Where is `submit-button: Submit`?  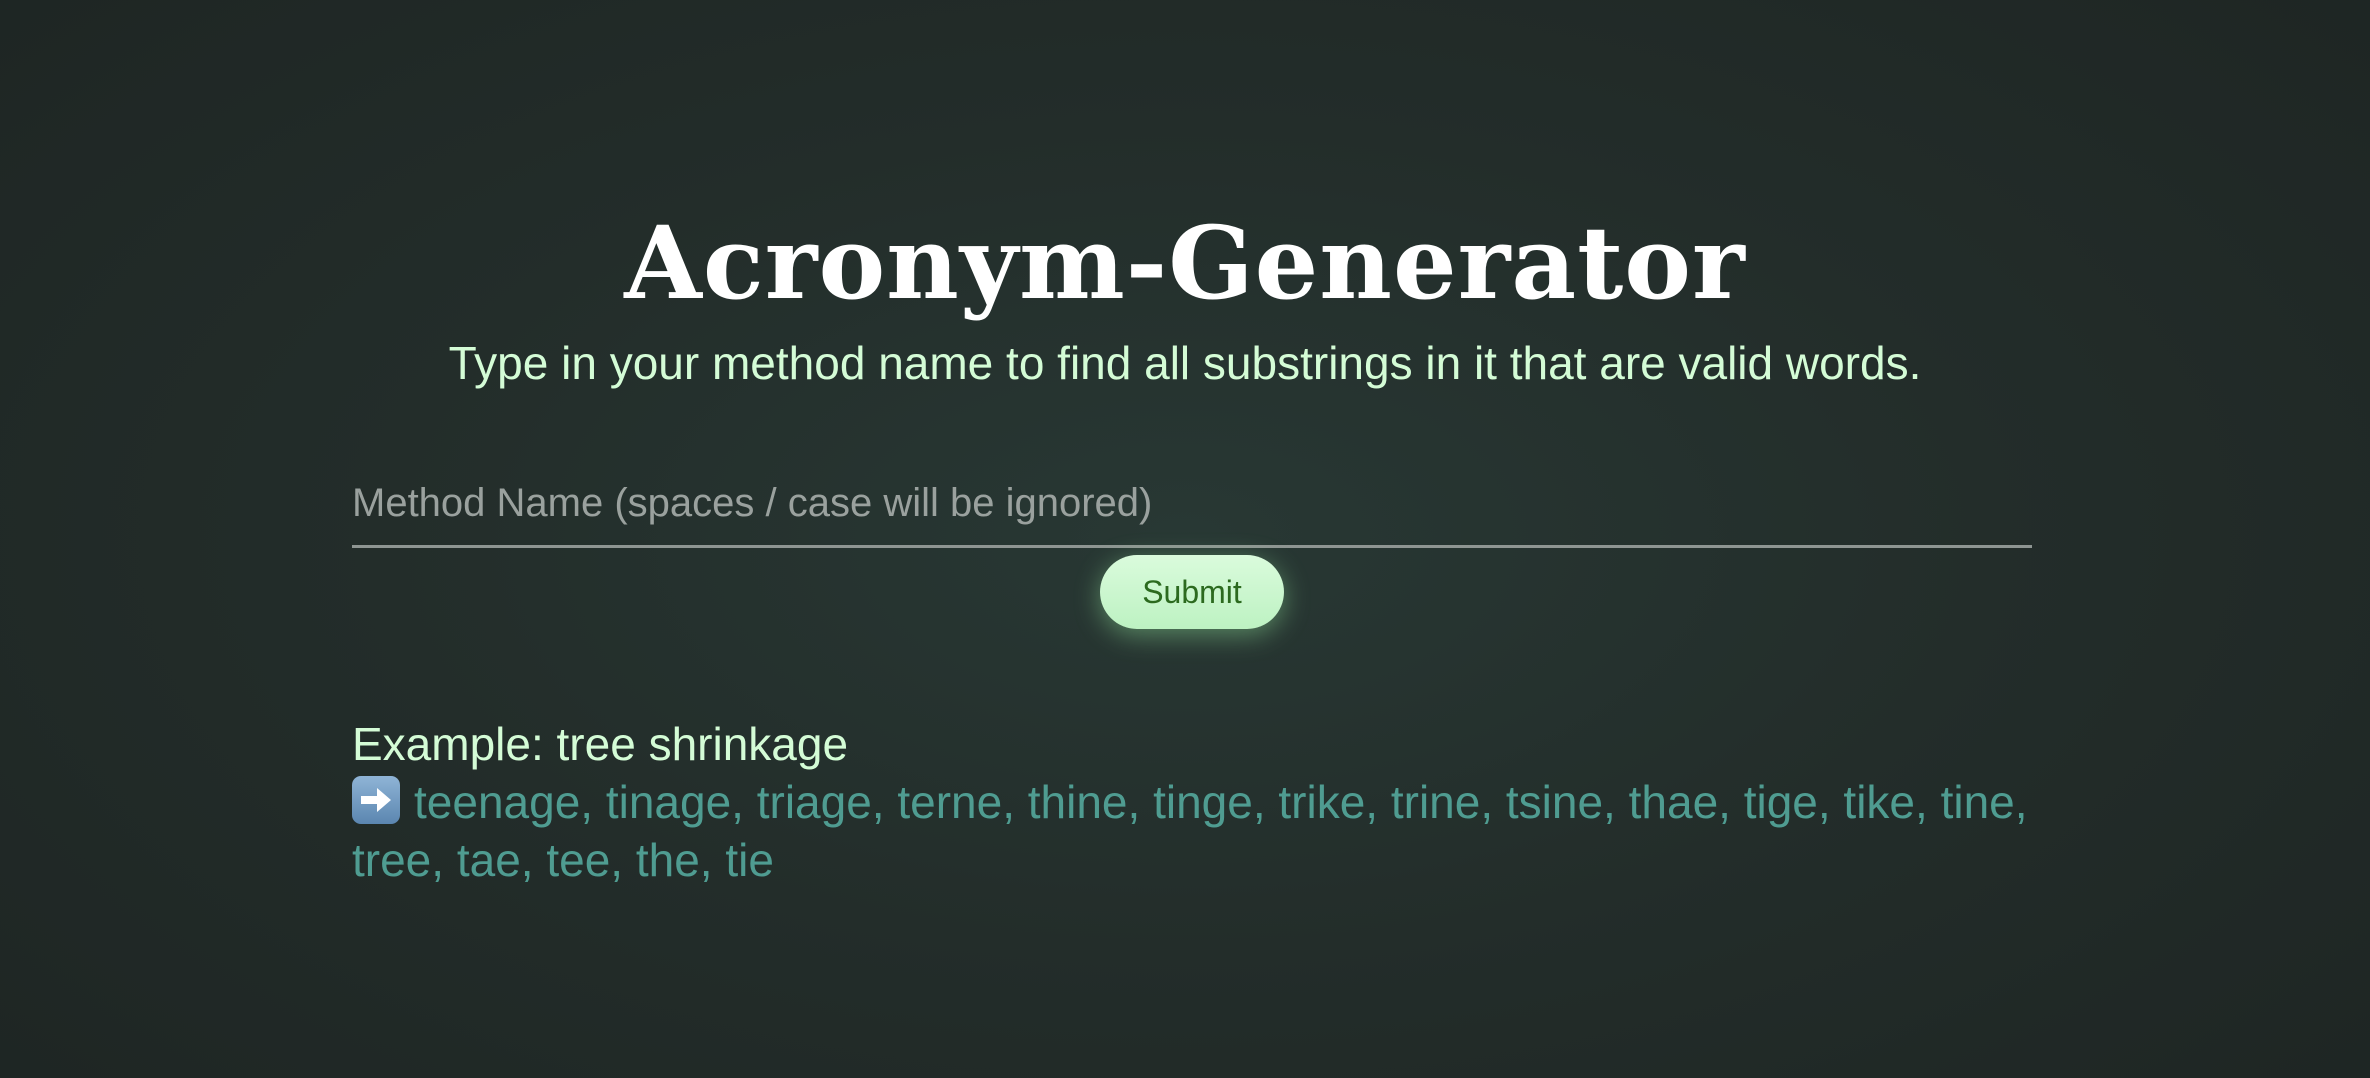
submit-button: Submit is located at coordinates (1192, 592).